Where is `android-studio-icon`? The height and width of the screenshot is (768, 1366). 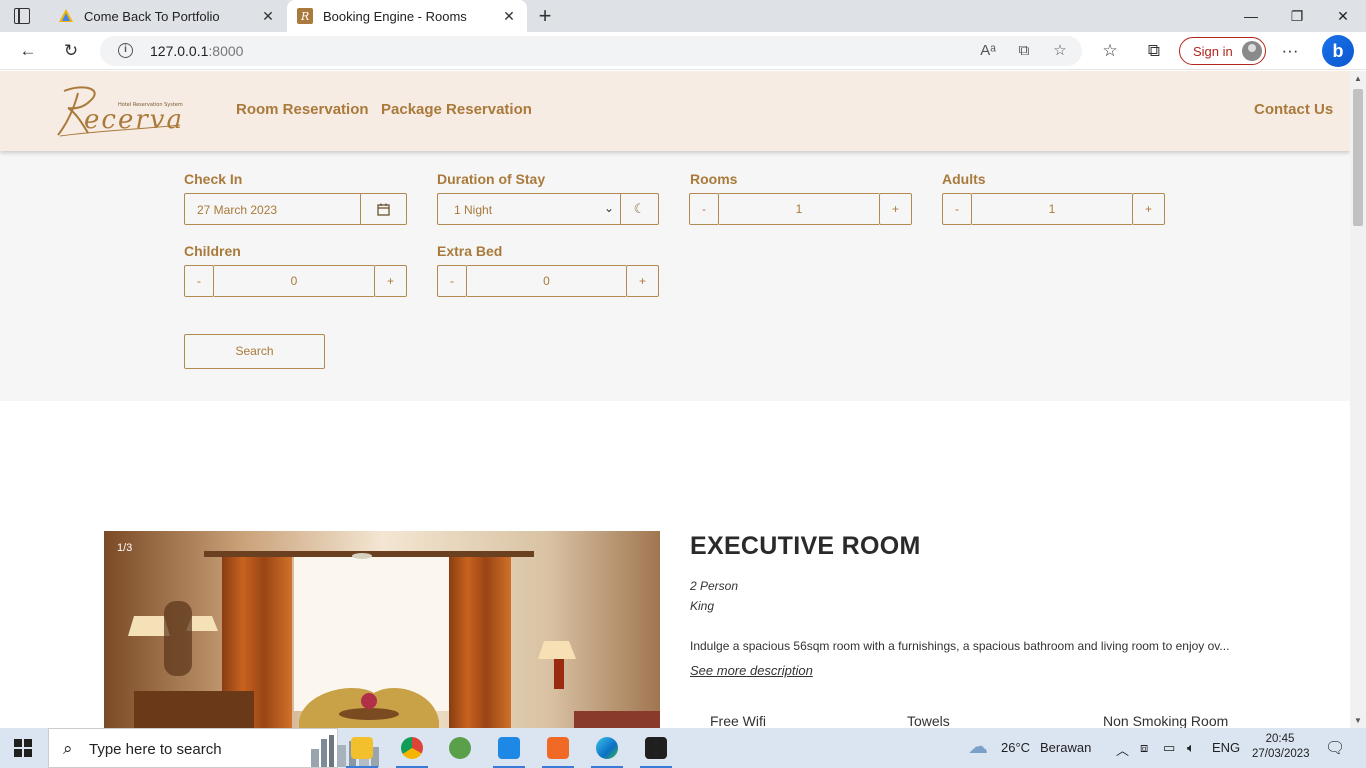
android-studio-icon is located at coordinates (460, 748).